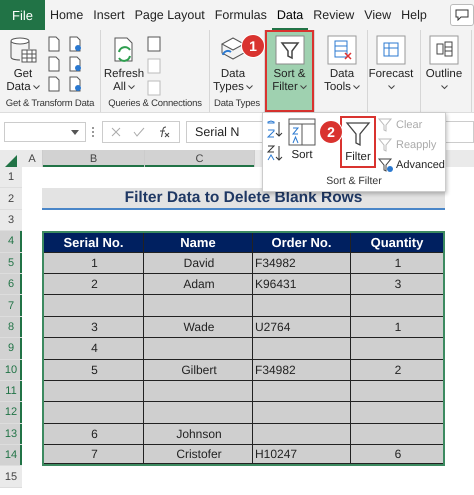 This screenshot has width=474, height=495. What do you see at coordinates (11, 455) in the screenshot?
I see `row-header: 14` at bounding box center [11, 455].